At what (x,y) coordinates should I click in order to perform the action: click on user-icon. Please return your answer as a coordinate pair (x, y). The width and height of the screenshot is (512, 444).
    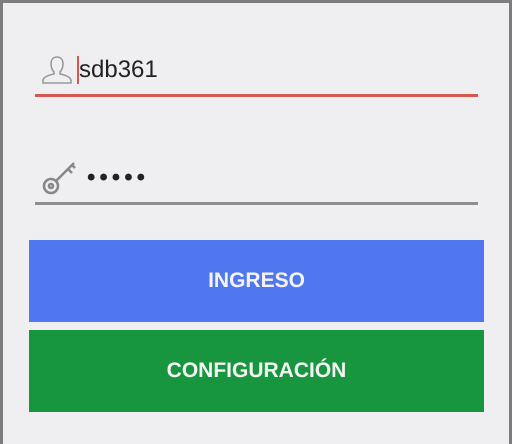
    Looking at the image, I should click on (57, 70).